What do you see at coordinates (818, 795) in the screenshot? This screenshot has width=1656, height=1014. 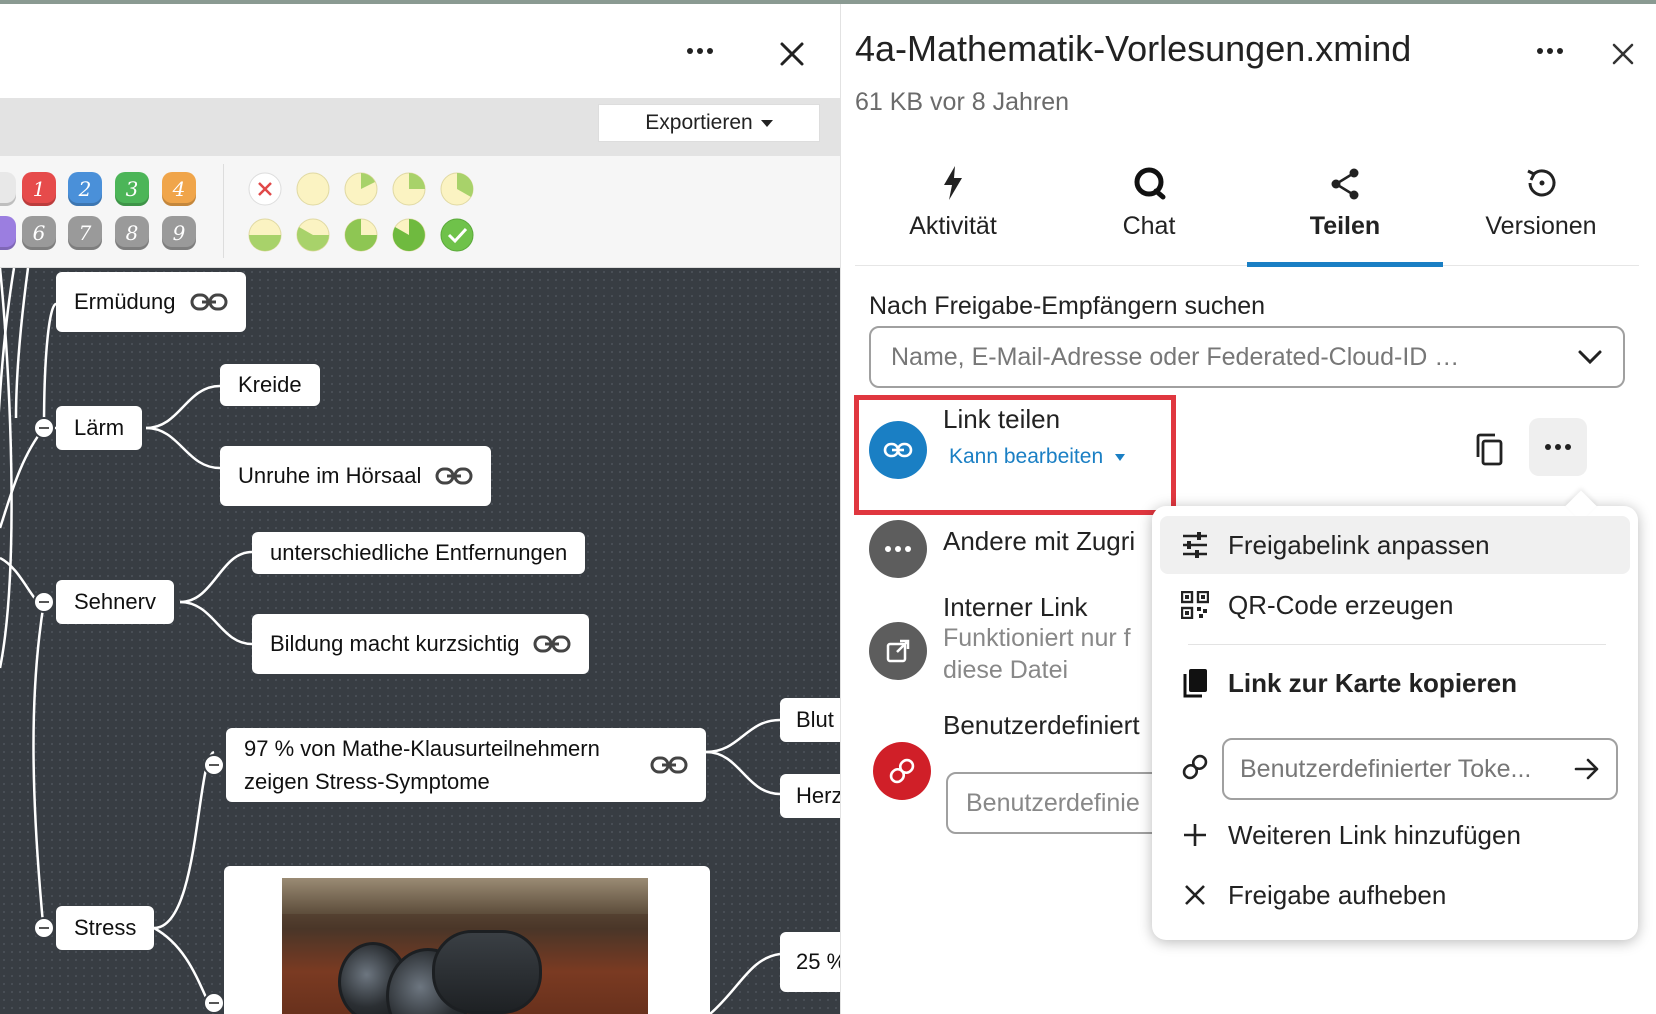 I see `node-label: Herz` at bounding box center [818, 795].